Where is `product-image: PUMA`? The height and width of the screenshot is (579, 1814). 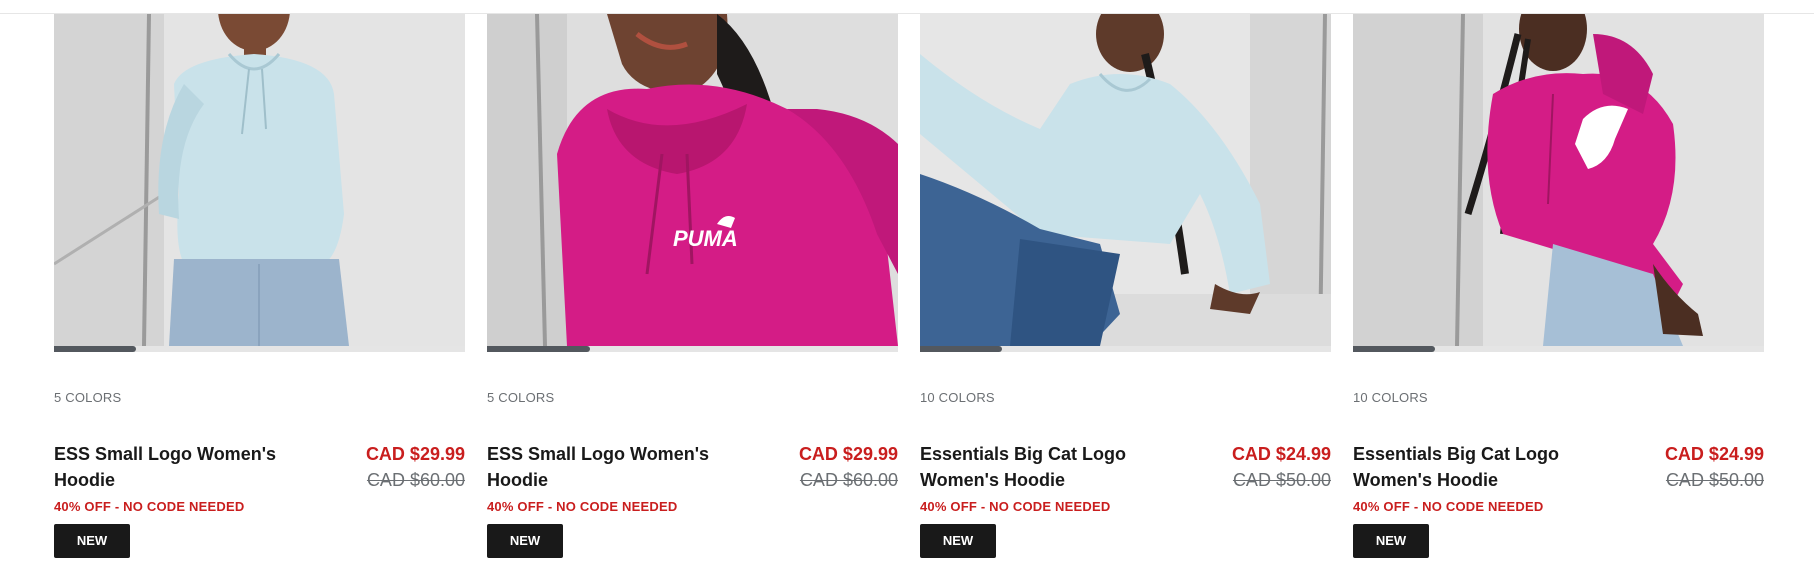 product-image: PUMA is located at coordinates (692, 180).